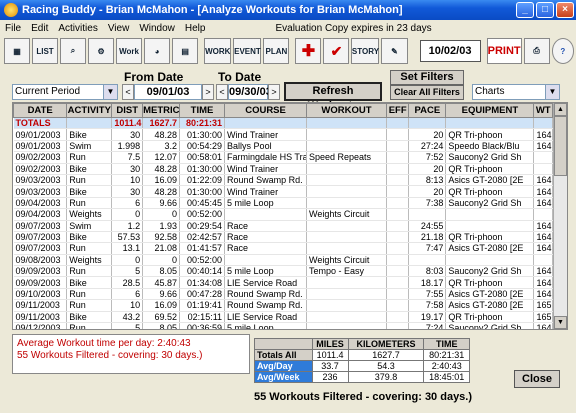 This screenshot has width=576, height=413. I want to click on explorer-icon: ⌕, so click(73, 51).